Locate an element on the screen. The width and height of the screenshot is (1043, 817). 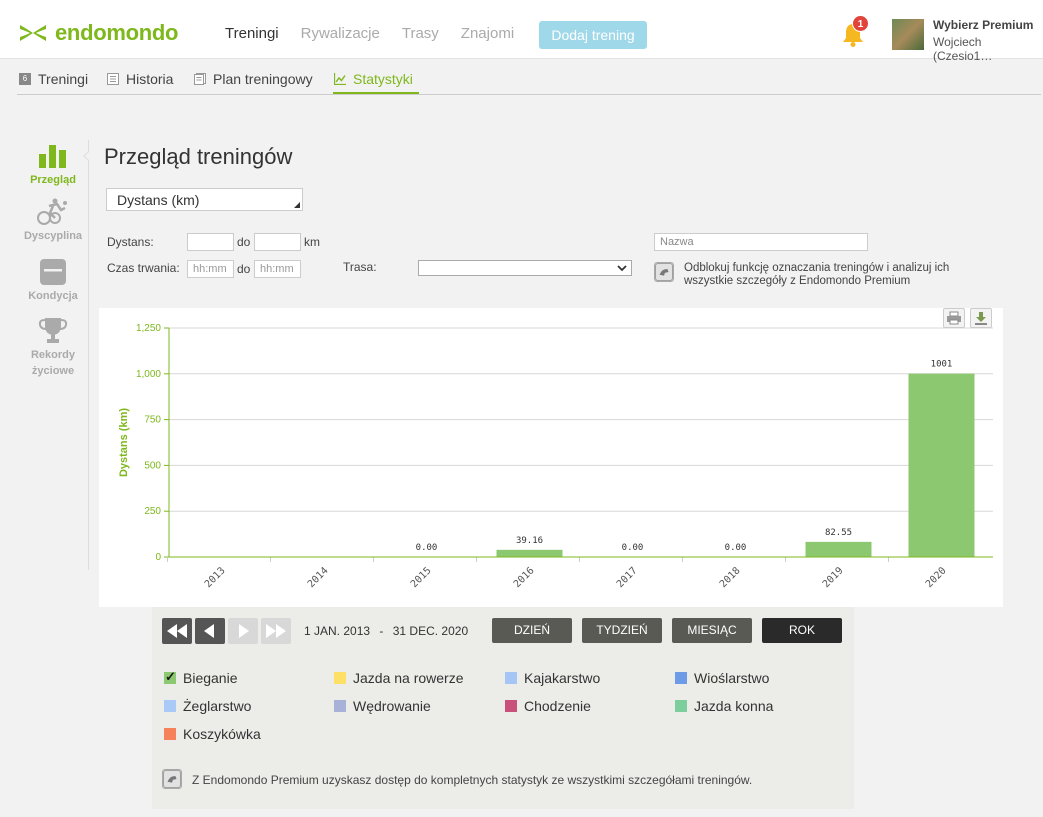
name-input: Nazwa is located at coordinates (761, 242).